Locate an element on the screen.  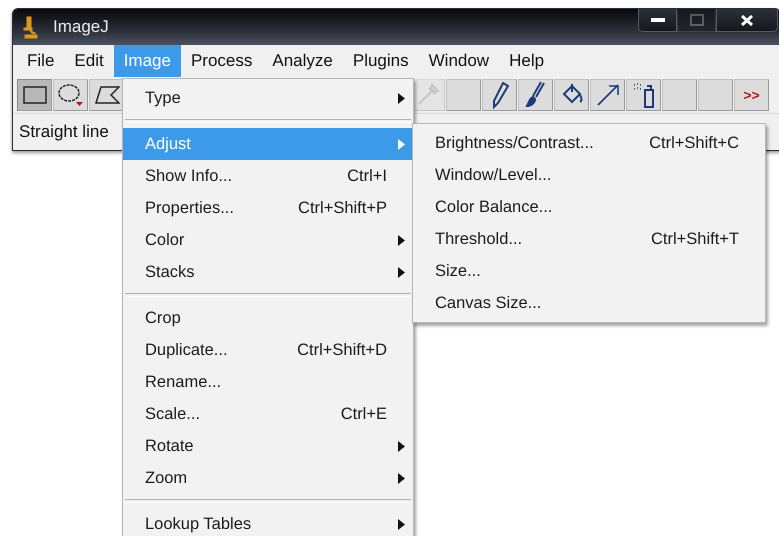
menu: File is located at coordinates (40, 61).